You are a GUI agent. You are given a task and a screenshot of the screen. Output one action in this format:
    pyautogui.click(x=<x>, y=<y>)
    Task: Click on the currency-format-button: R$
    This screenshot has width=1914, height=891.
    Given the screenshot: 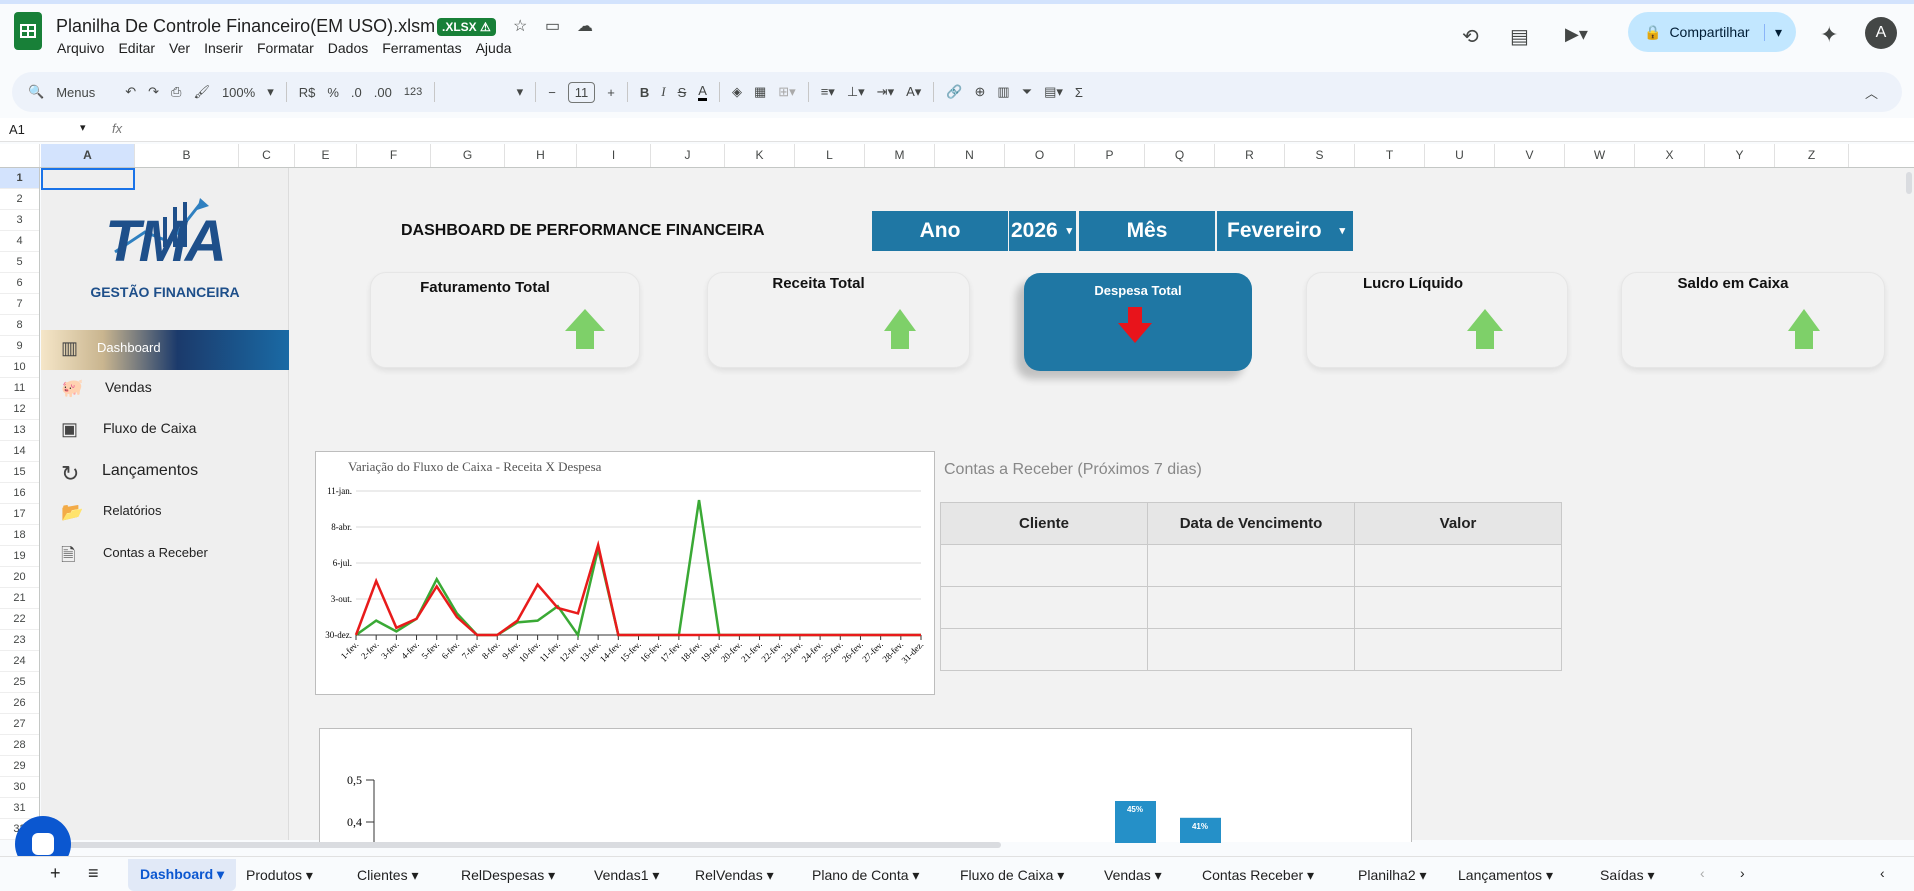 What is the action you would take?
    pyautogui.click(x=307, y=92)
    